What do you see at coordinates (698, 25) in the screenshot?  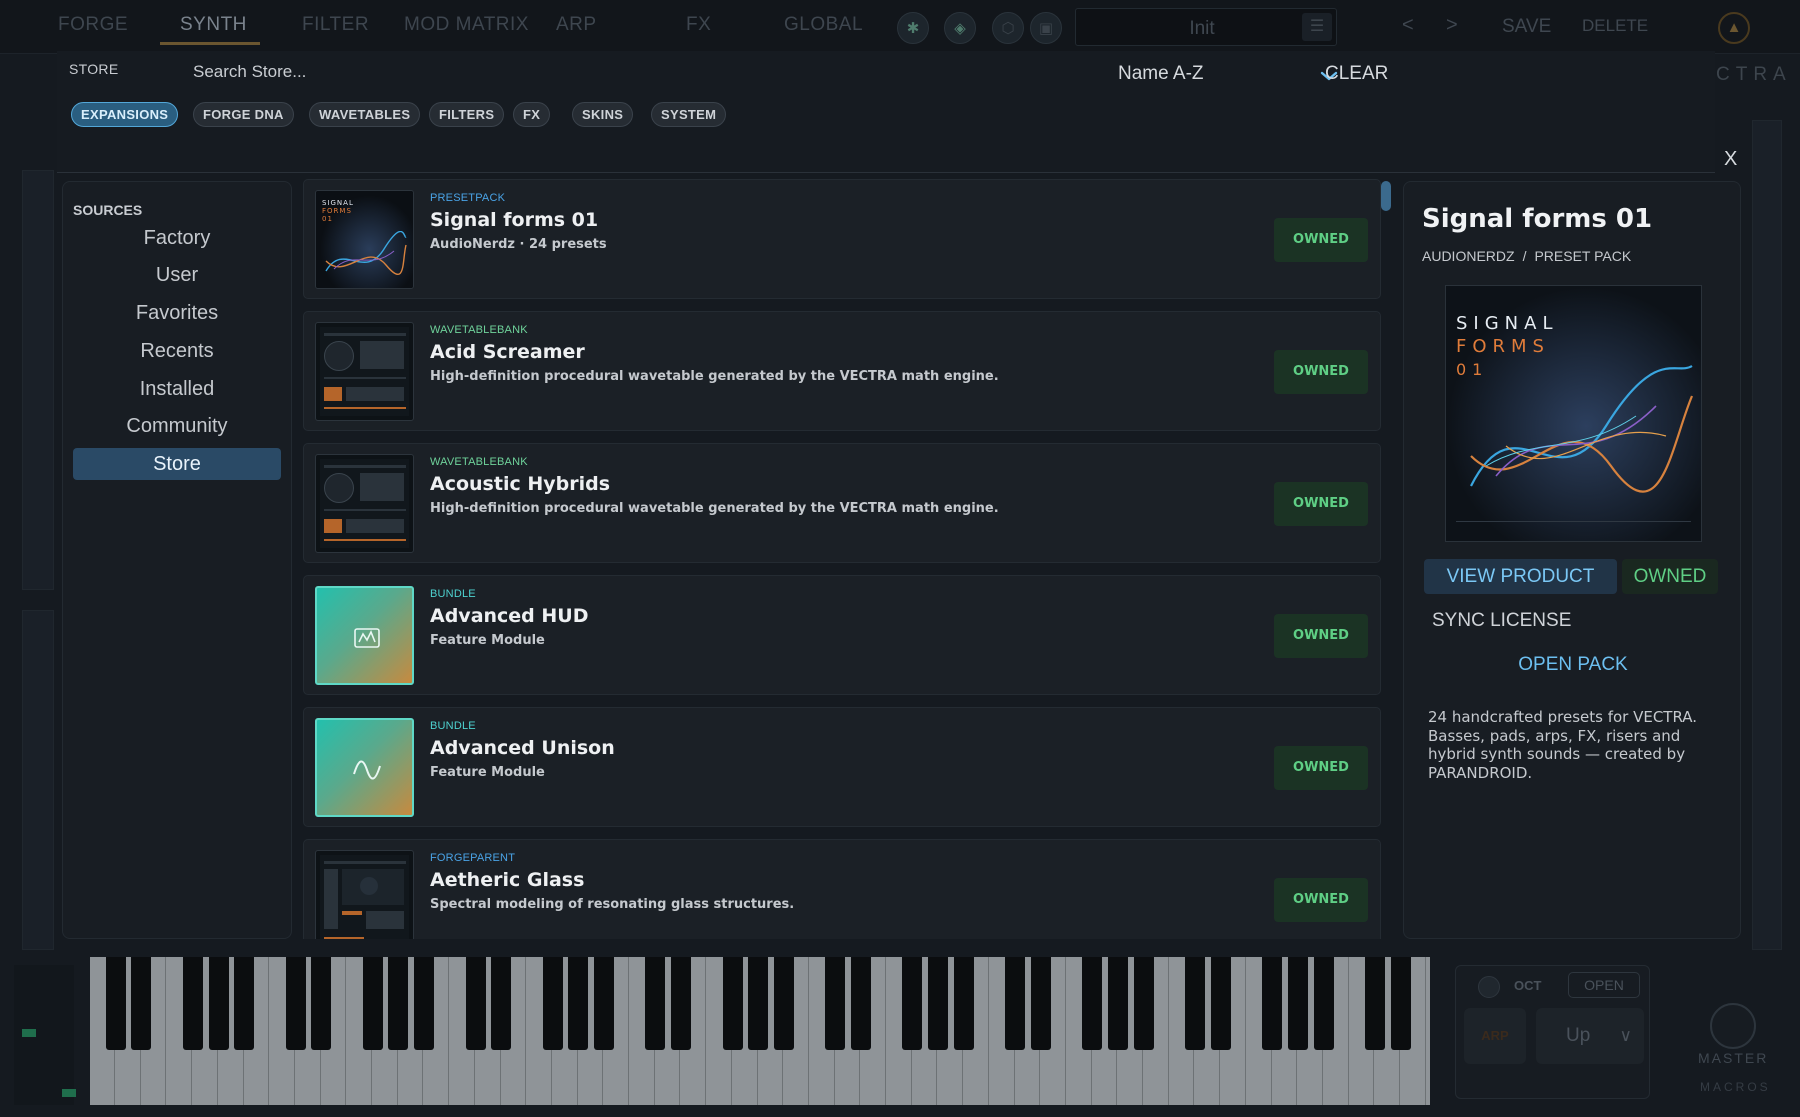 I see `tab-fx: FX` at bounding box center [698, 25].